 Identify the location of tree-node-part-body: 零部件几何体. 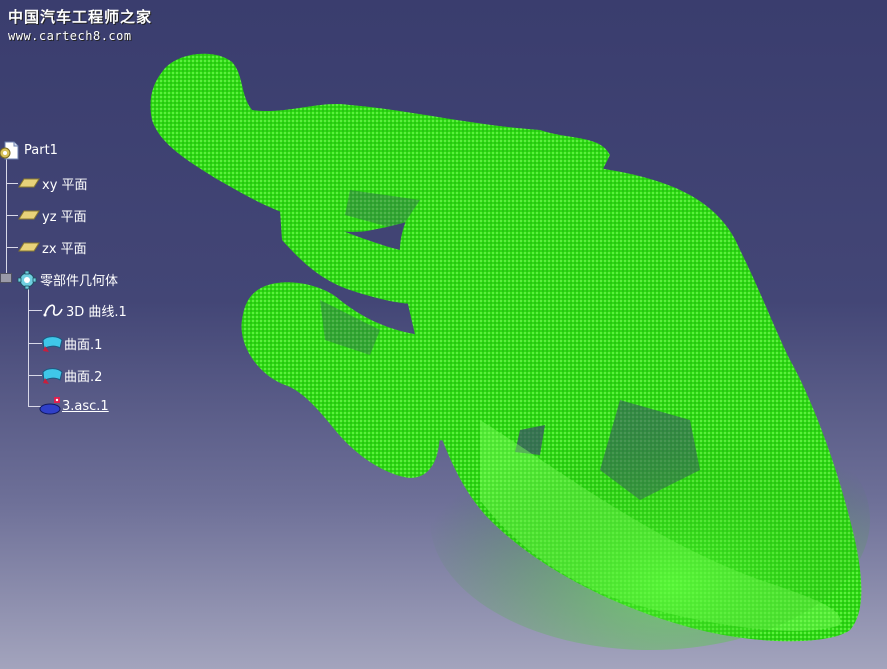
(67, 279).